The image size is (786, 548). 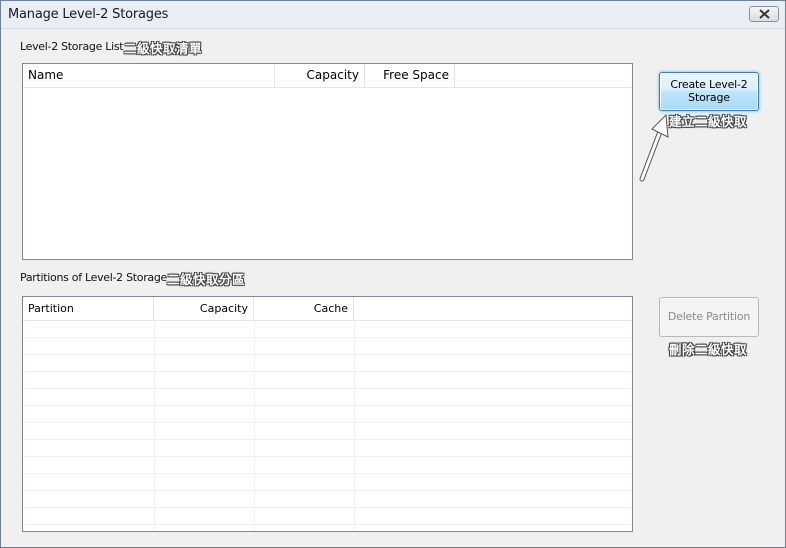 What do you see at coordinates (410, 75) in the screenshot?
I see `column-header-free-space: Free Space` at bounding box center [410, 75].